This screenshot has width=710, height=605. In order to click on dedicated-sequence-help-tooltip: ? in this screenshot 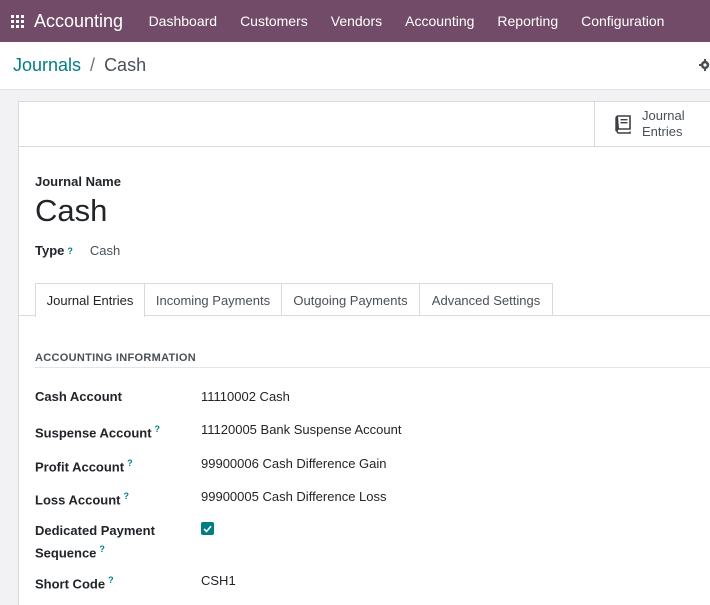, I will do `click(102, 549)`.